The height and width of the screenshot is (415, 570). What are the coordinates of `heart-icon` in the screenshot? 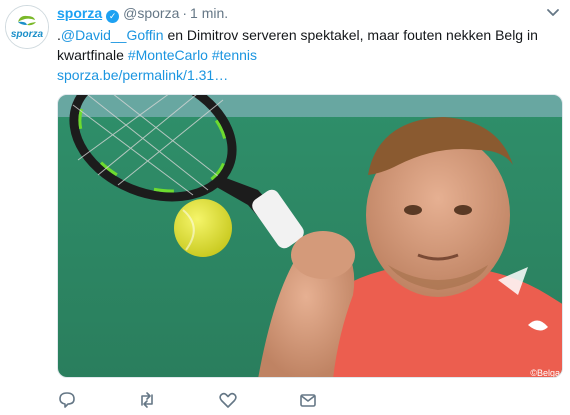 It's located at (228, 400).